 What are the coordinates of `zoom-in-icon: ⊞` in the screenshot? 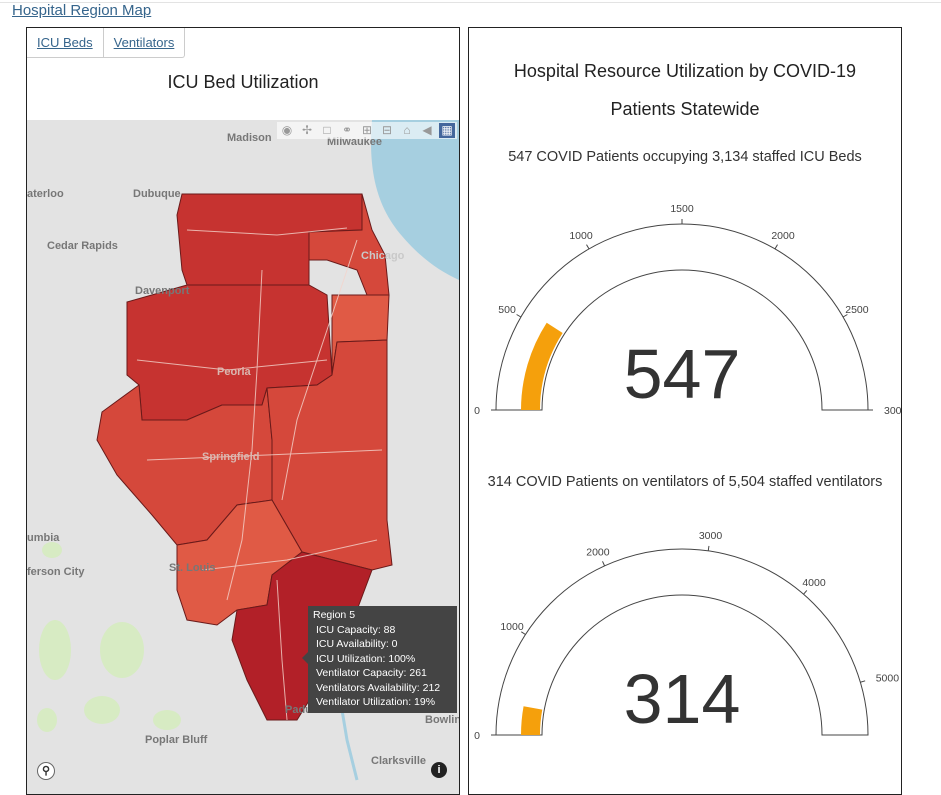 It's located at (367, 130).